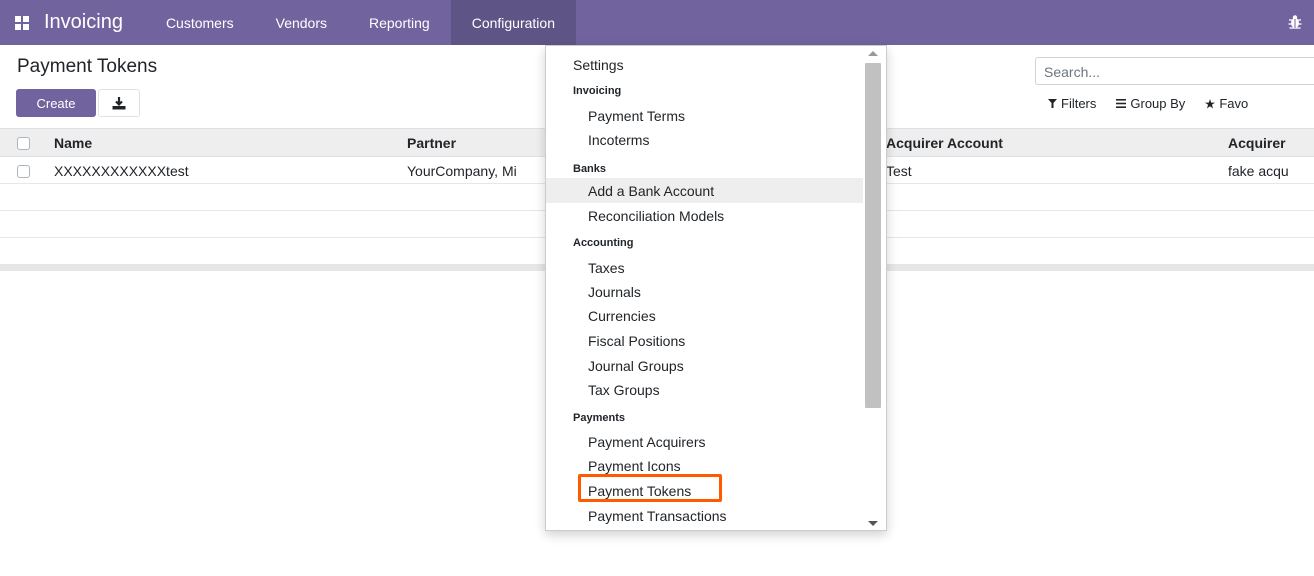 Image resolution: width=1314 pixels, height=576 pixels. I want to click on column-acquirer-account: Acquirer Account, so click(944, 143).